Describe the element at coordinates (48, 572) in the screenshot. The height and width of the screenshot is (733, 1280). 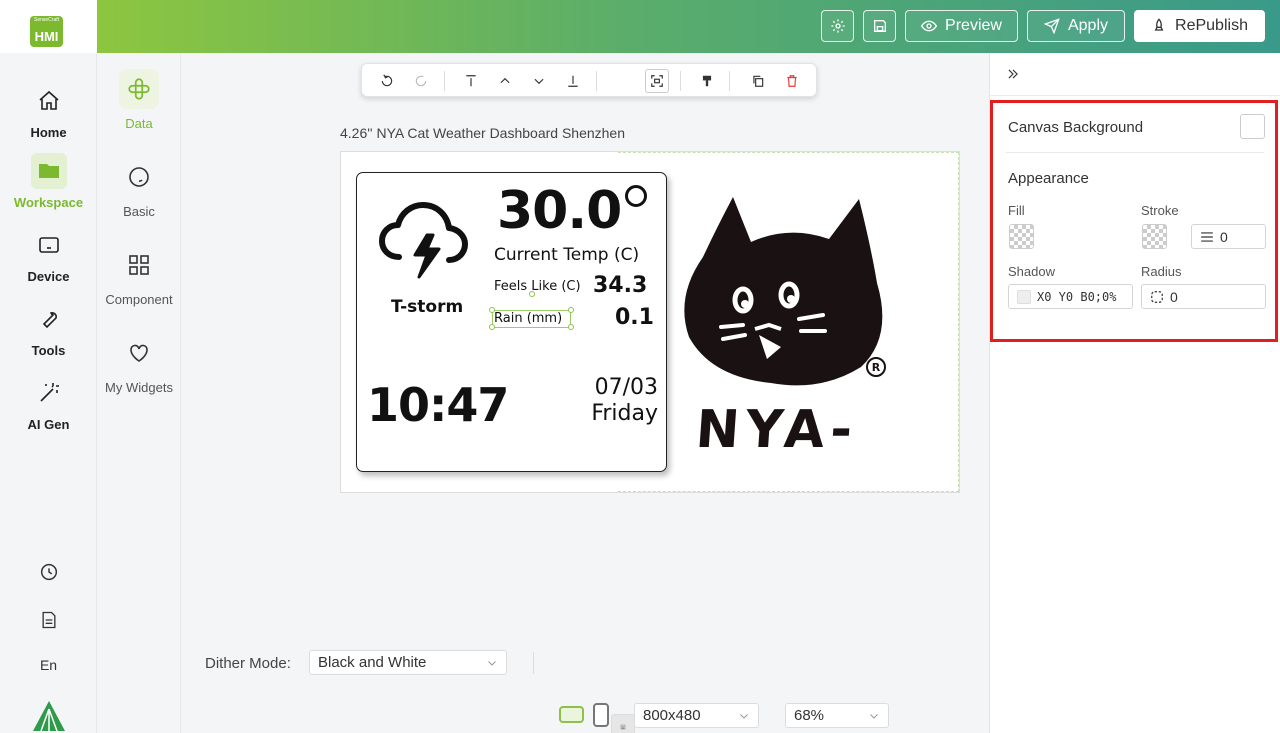
I see `history-button` at that location.